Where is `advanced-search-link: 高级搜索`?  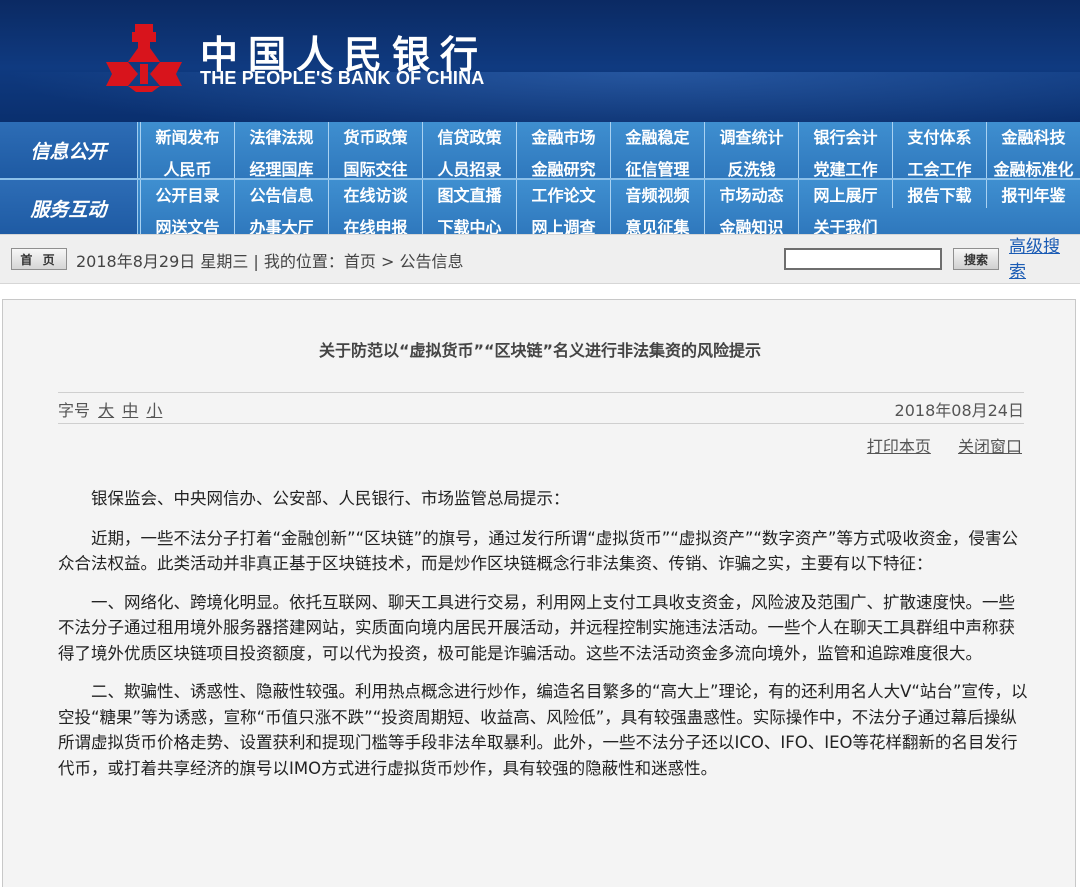 advanced-search-link: 高级搜索 is located at coordinates (1042, 260).